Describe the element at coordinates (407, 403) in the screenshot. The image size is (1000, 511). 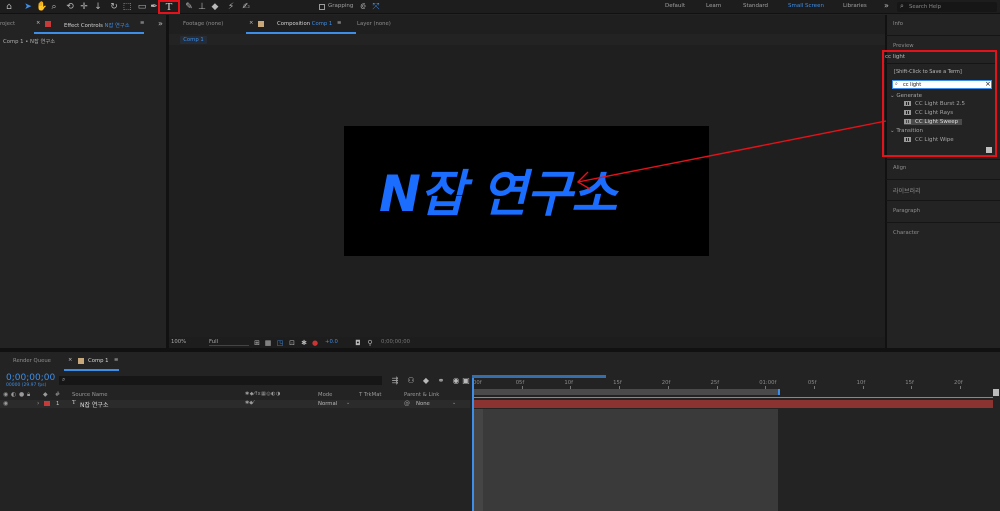
I see `pick-whip-icon: @` at that location.